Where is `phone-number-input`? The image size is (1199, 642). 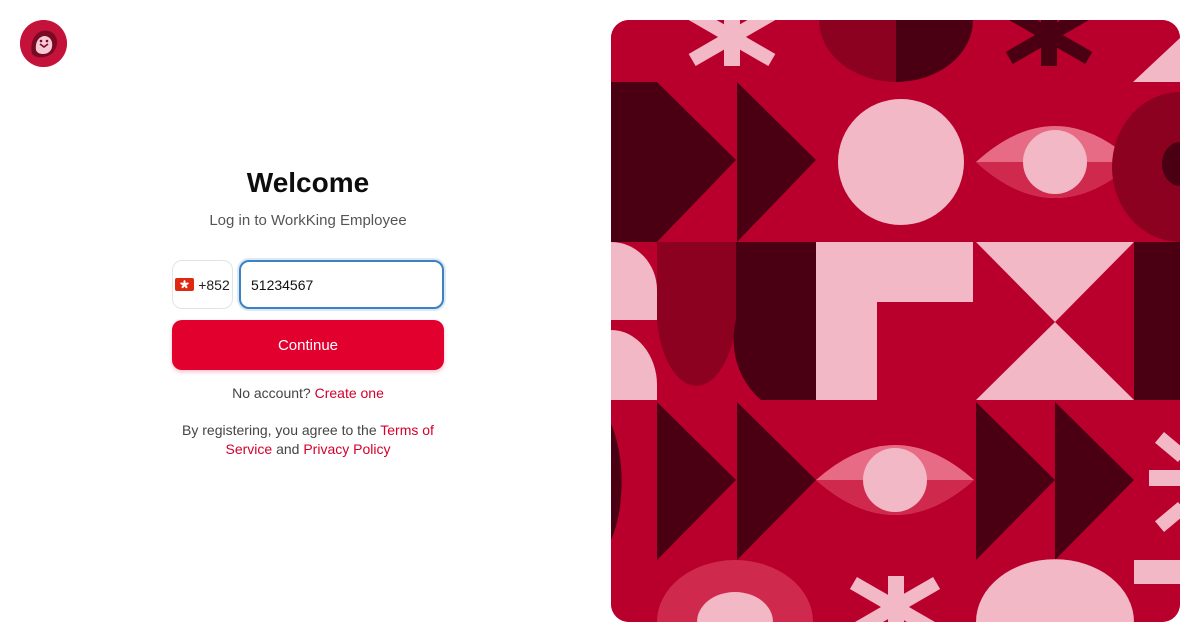 phone-number-input is located at coordinates (341, 284).